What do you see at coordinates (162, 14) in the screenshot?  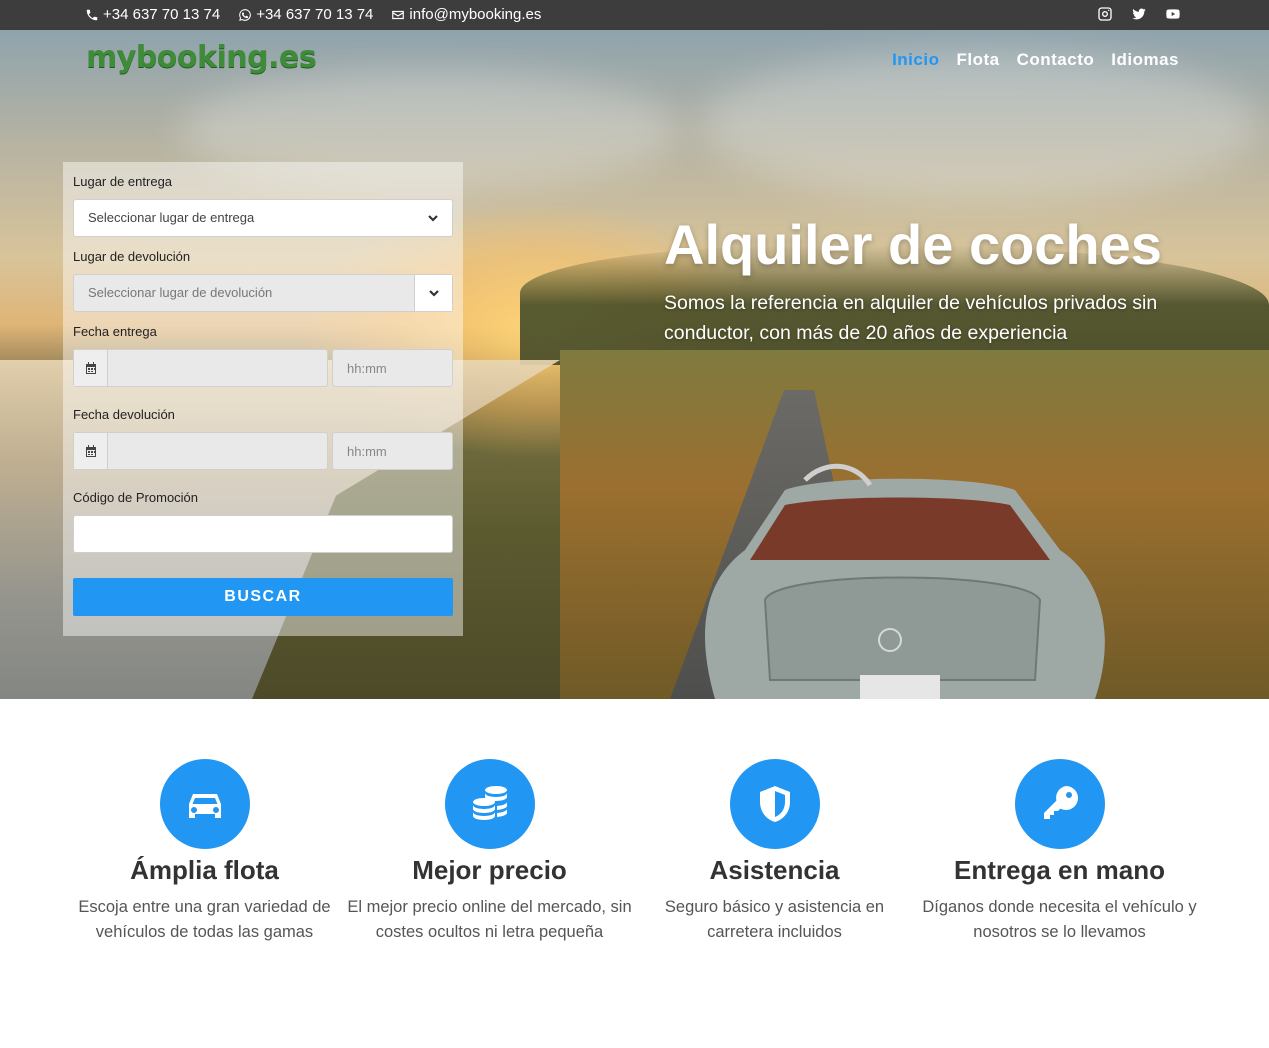 I see `phone-number: +34 637 70 13 74` at bounding box center [162, 14].